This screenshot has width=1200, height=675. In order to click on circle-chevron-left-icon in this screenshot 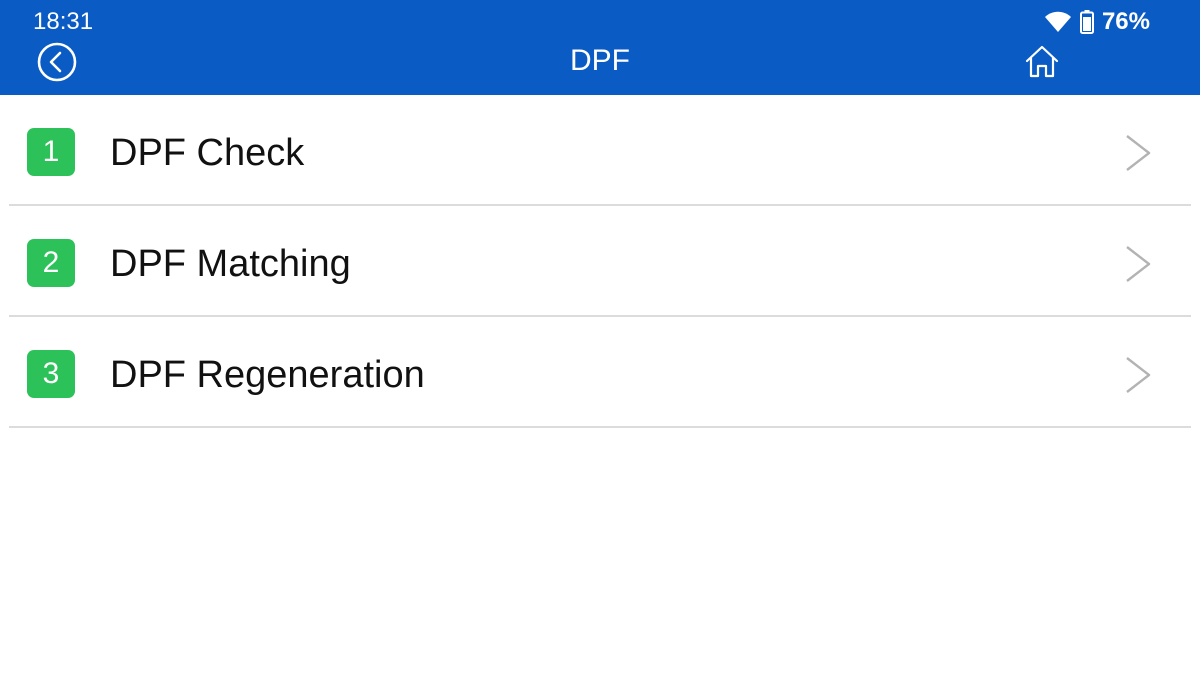, I will do `click(57, 62)`.